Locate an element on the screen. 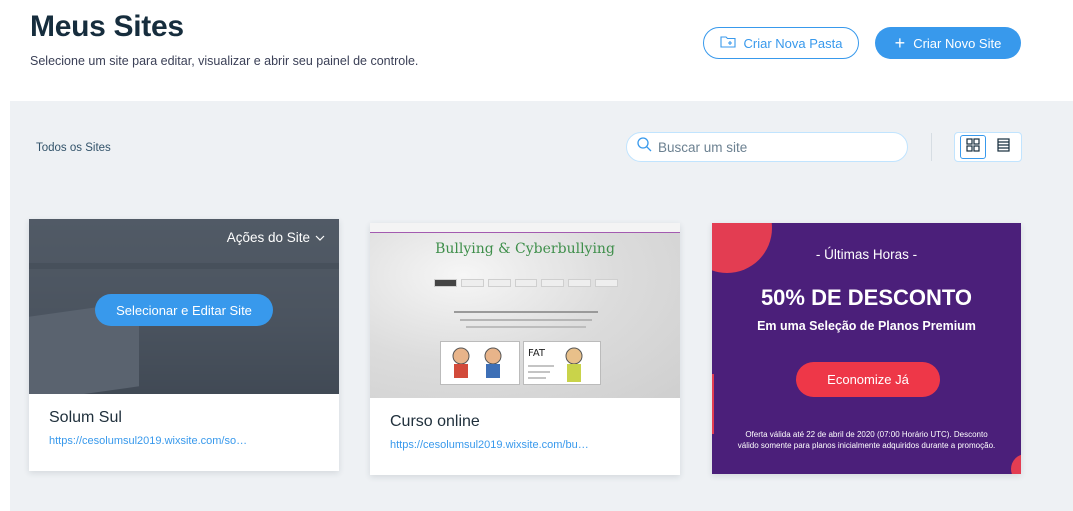 The height and width of the screenshot is (511, 1073). site-thumbnail: Ações do Site Selecionar e Editar Site is located at coordinates (184, 306).